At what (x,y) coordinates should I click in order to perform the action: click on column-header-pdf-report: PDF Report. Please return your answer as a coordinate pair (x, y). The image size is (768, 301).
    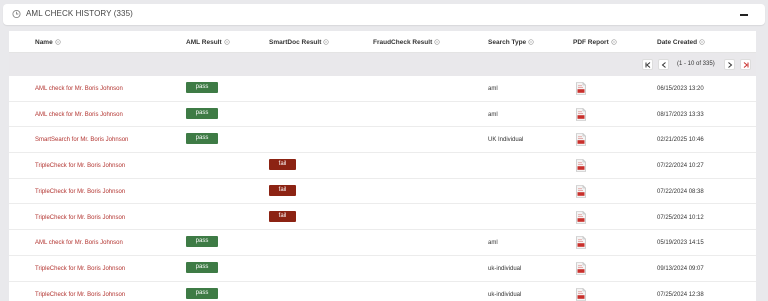
    Looking at the image, I should click on (595, 42).